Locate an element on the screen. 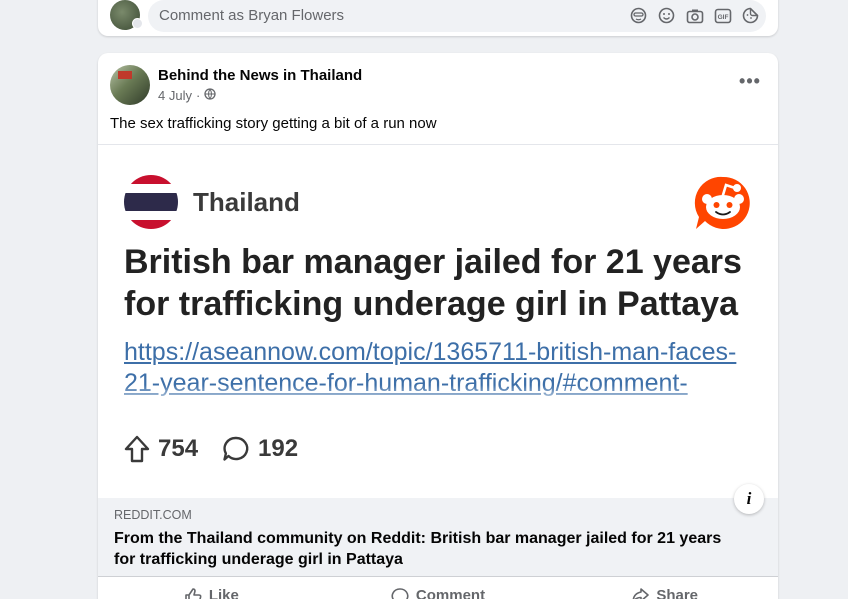 The width and height of the screenshot is (848, 599). flag-red-top is located at coordinates (151, 179).